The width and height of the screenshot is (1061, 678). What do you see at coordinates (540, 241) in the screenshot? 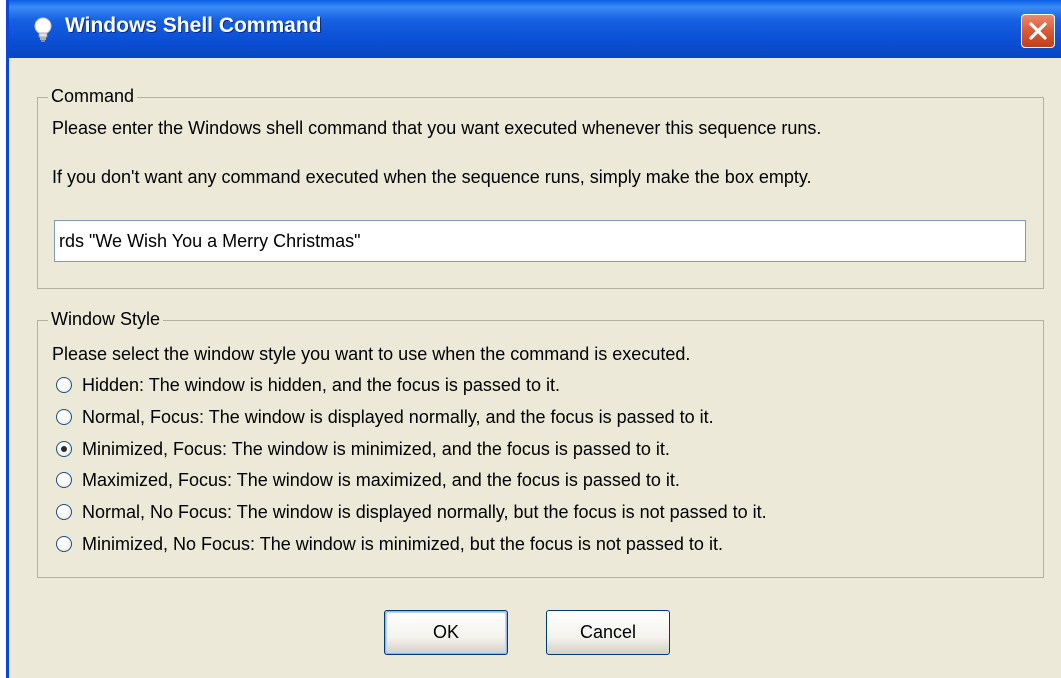
I see `command-input` at bounding box center [540, 241].